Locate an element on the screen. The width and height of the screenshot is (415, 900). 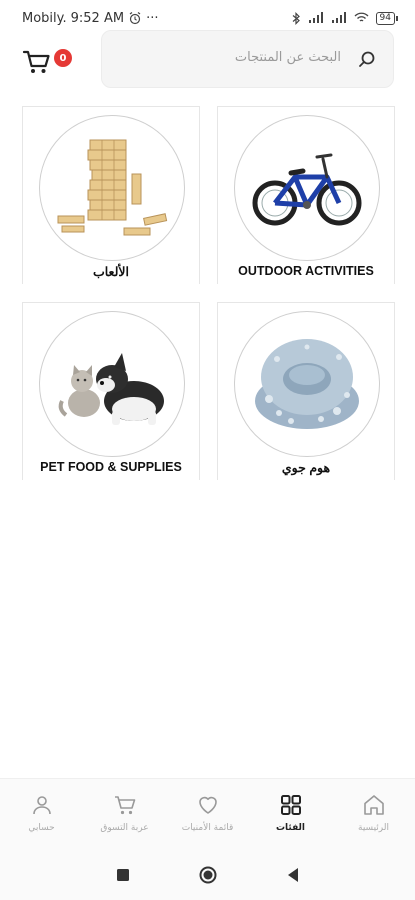
nav-item-wishlist: قائمة الأمنيات is located at coordinates (207, 814).